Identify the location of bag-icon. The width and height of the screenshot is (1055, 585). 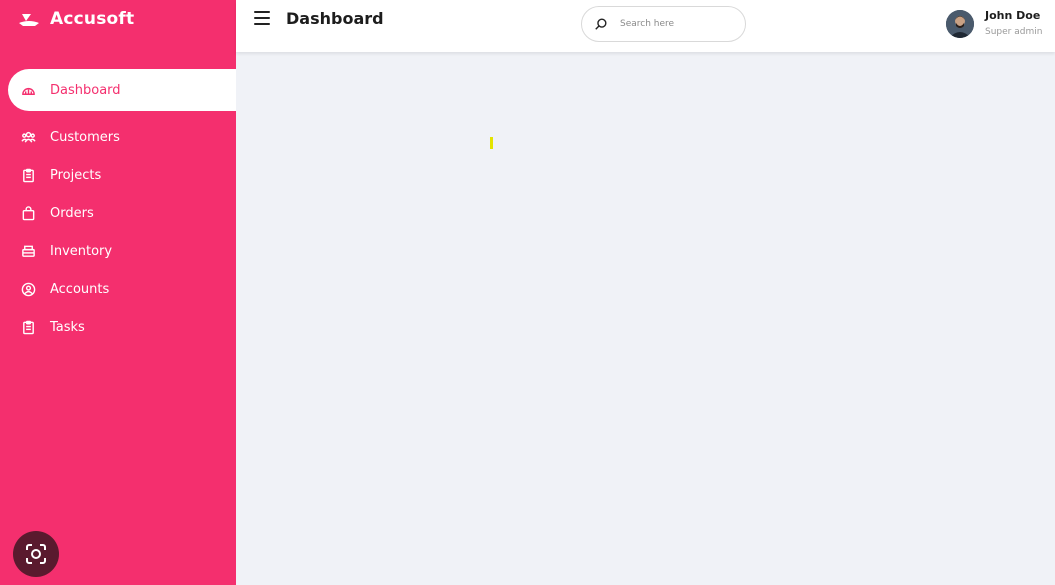
(28, 213).